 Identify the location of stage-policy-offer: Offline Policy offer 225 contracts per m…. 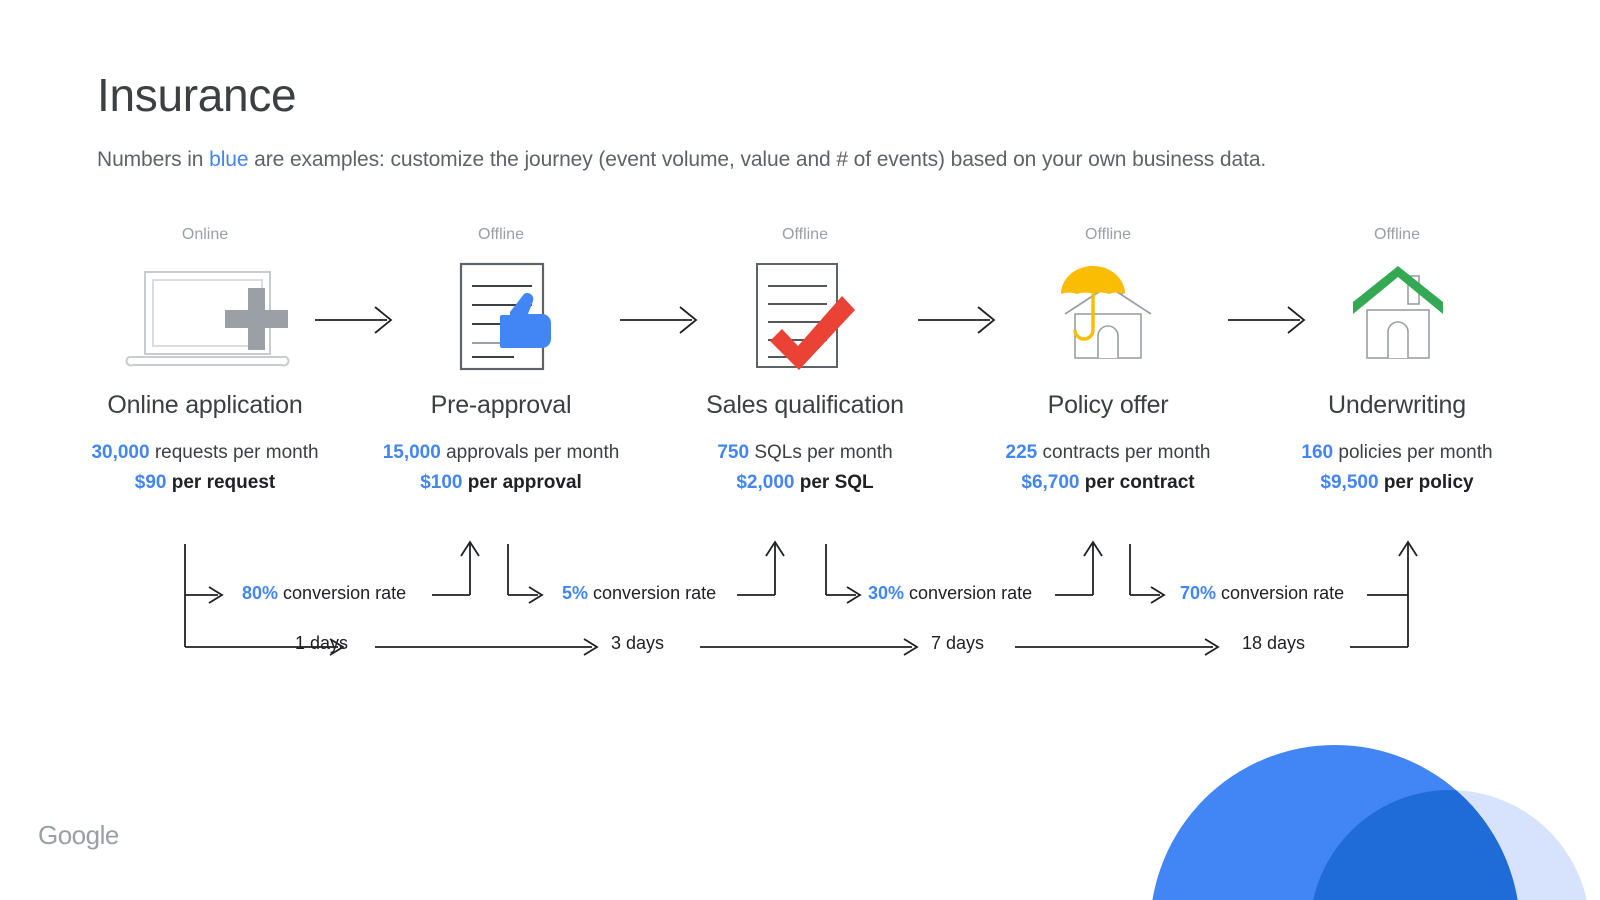
(1108, 359).